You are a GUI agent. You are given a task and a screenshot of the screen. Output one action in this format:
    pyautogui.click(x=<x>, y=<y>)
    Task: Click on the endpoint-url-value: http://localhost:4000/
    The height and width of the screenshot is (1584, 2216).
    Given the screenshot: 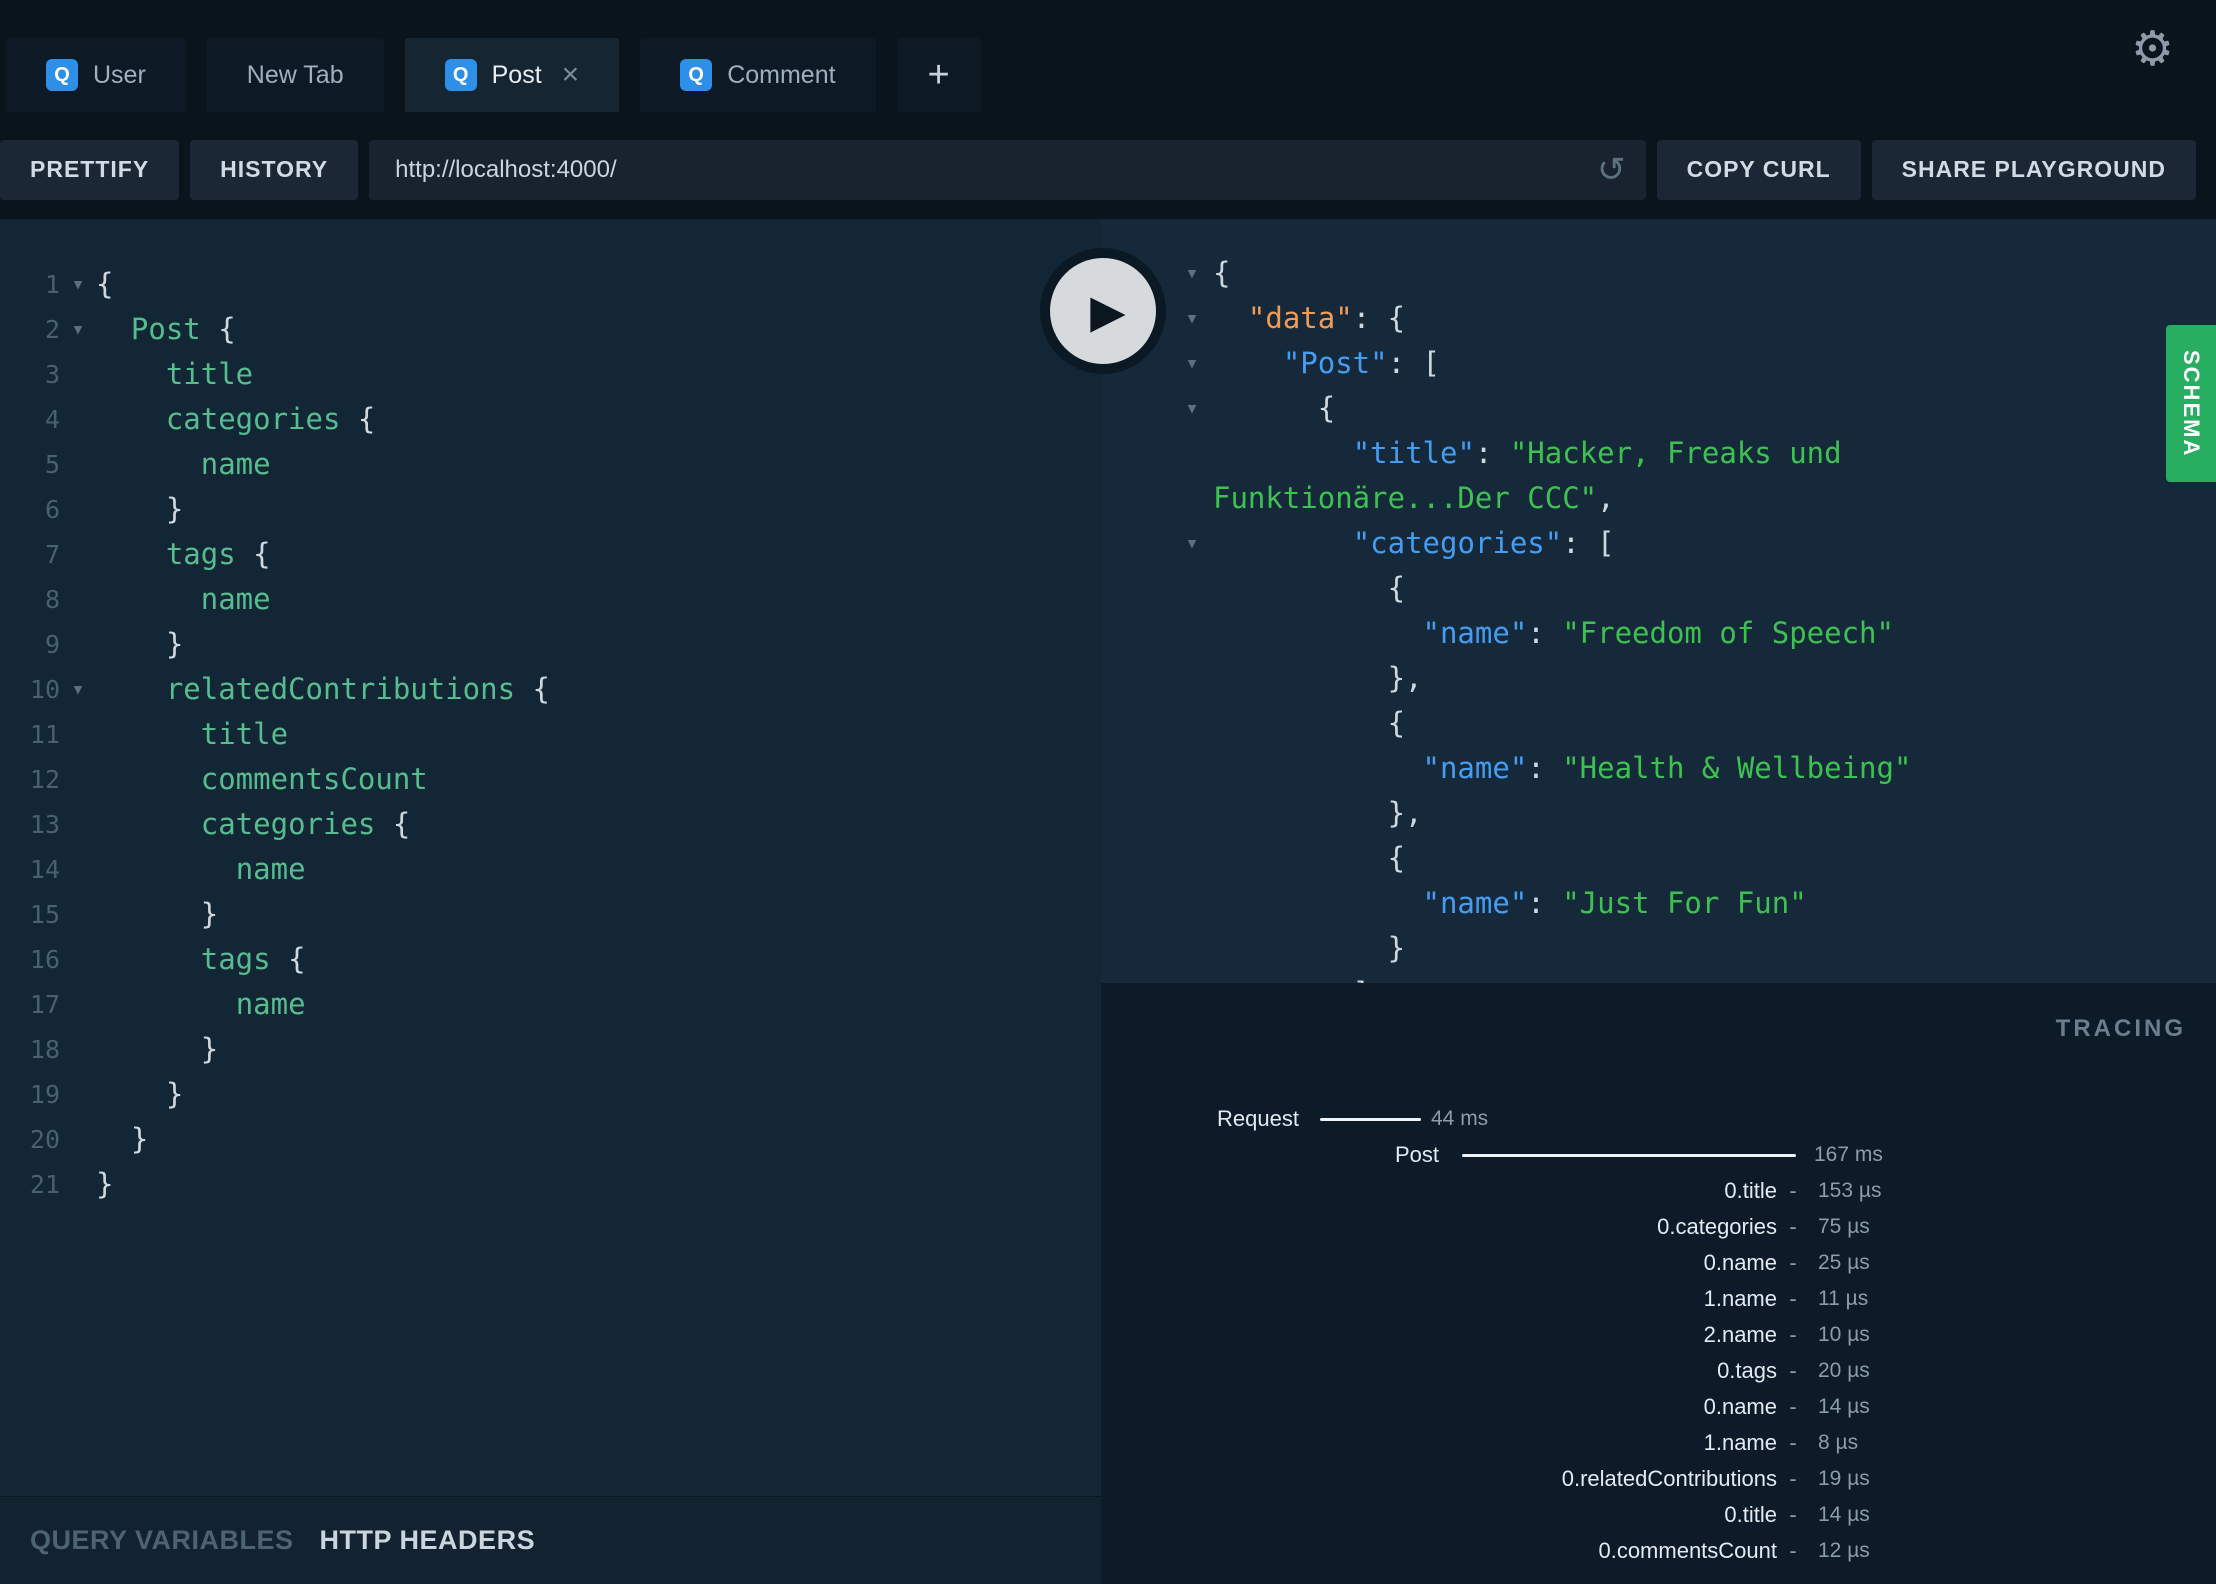 What is the action you would take?
    pyautogui.click(x=506, y=169)
    